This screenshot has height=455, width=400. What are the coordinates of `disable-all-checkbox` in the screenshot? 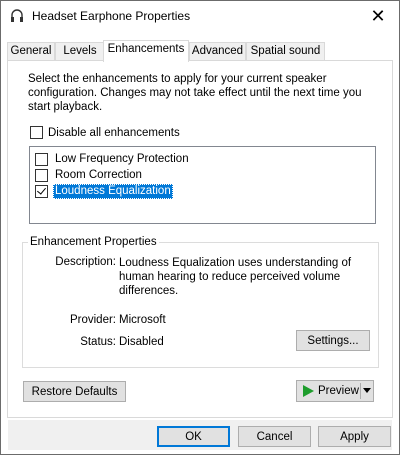 It's located at (36, 132).